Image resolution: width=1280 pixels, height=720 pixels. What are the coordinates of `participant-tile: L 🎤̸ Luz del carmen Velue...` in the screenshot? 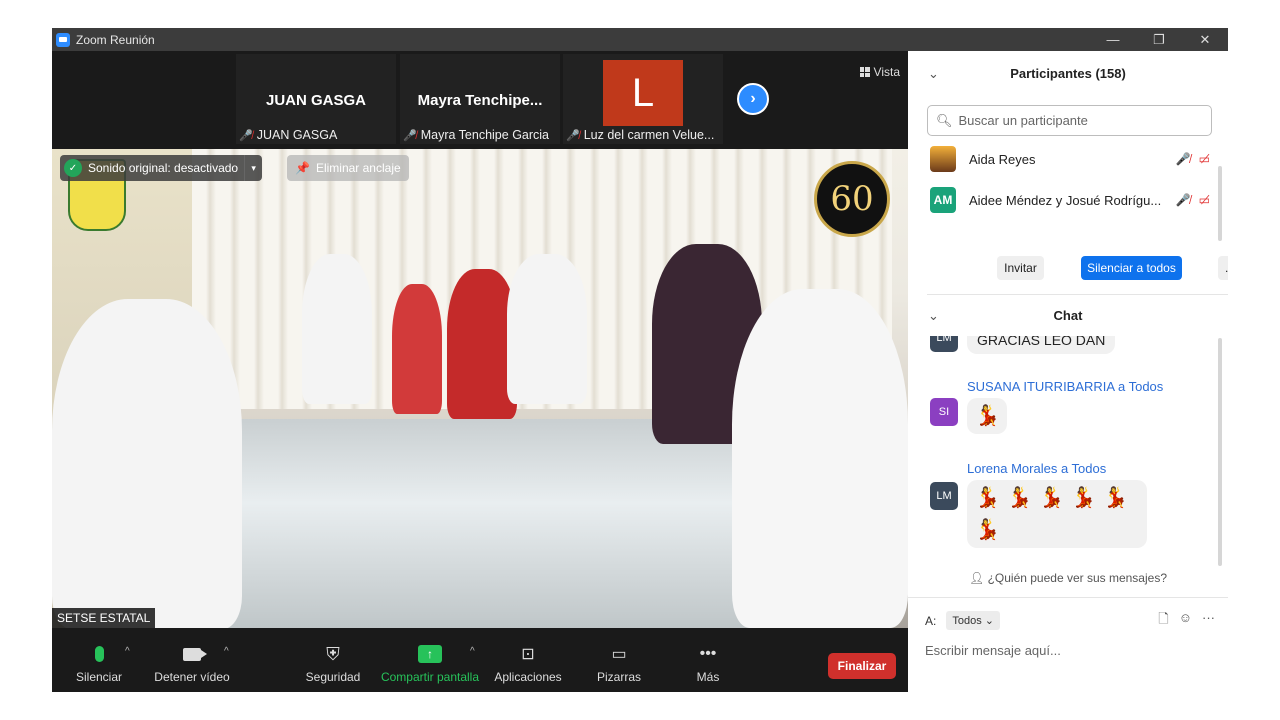 It's located at (643, 99).